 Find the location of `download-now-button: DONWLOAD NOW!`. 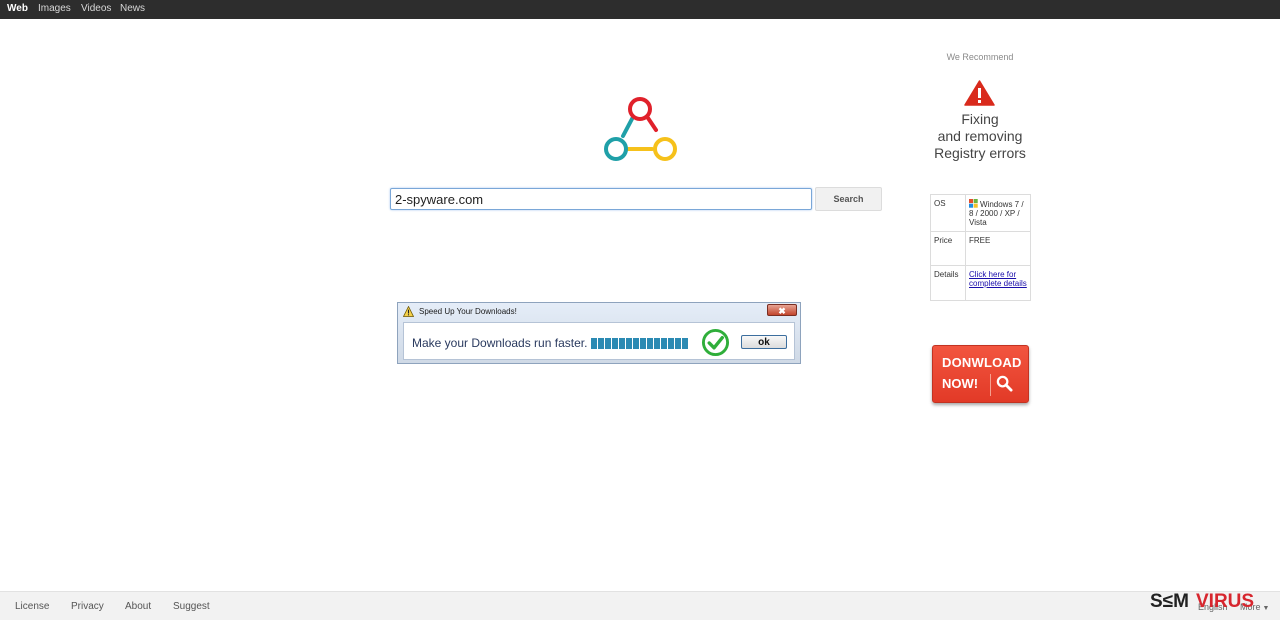

download-now-button: DONWLOAD NOW! is located at coordinates (980, 374).